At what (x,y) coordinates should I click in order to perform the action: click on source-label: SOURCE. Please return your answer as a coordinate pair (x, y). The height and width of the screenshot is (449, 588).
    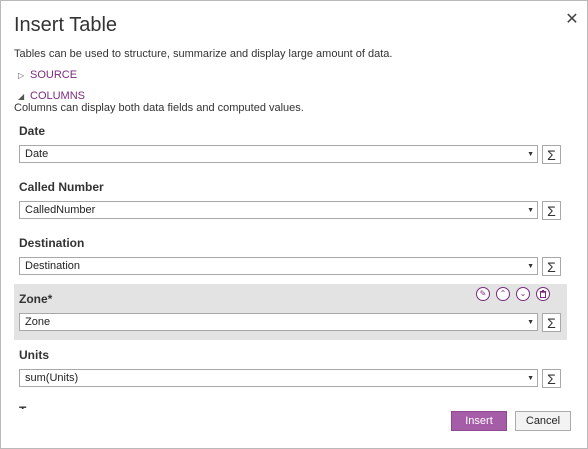
    Looking at the image, I should click on (54, 75).